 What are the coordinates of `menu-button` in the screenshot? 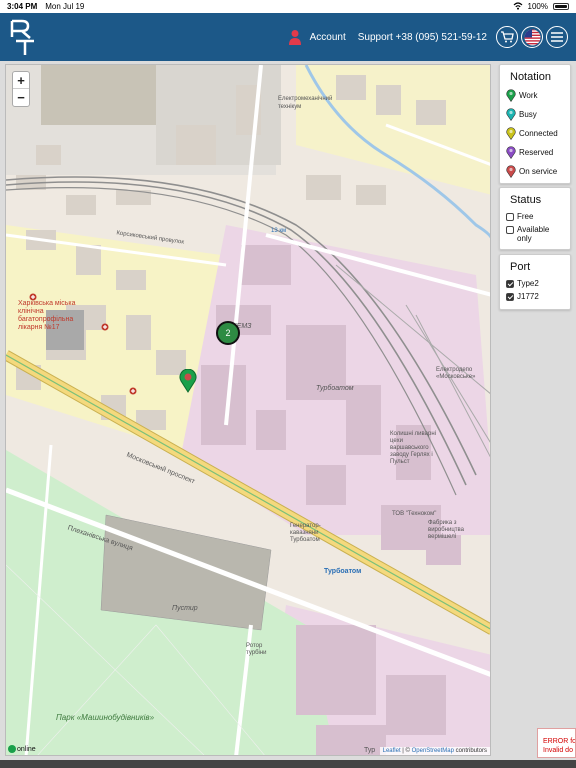 It's located at (557, 37).